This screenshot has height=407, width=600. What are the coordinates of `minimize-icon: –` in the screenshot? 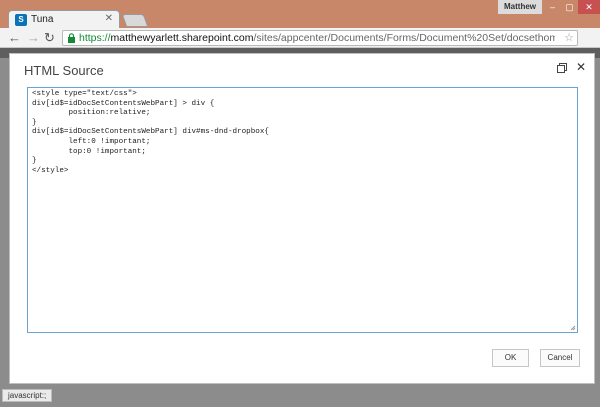 It's located at (552, 7).